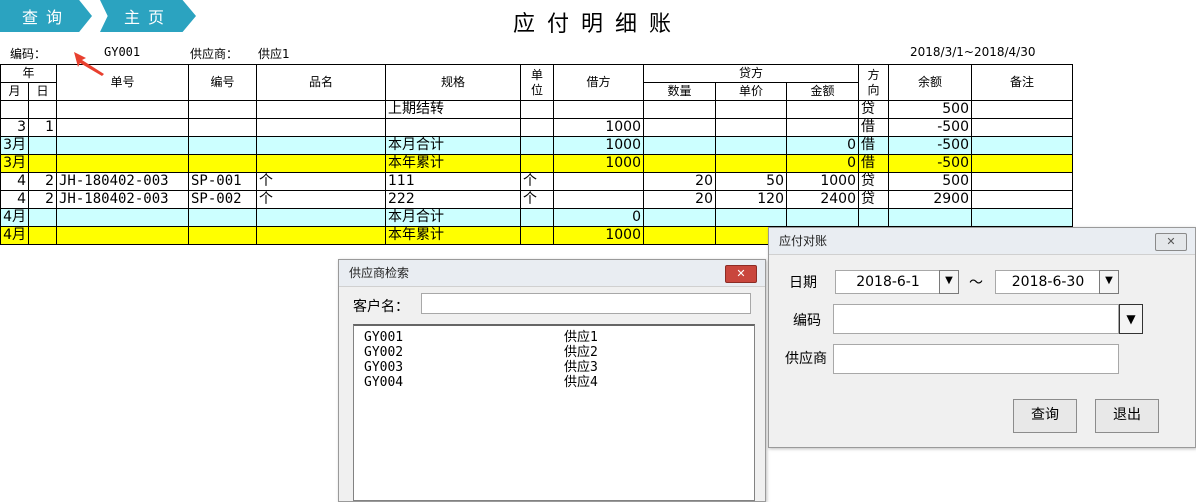 The height and width of the screenshot is (502, 1196). What do you see at coordinates (321, 181) in the screenshot?
I see `product-cell: 个` at bounding box center [321, 181].